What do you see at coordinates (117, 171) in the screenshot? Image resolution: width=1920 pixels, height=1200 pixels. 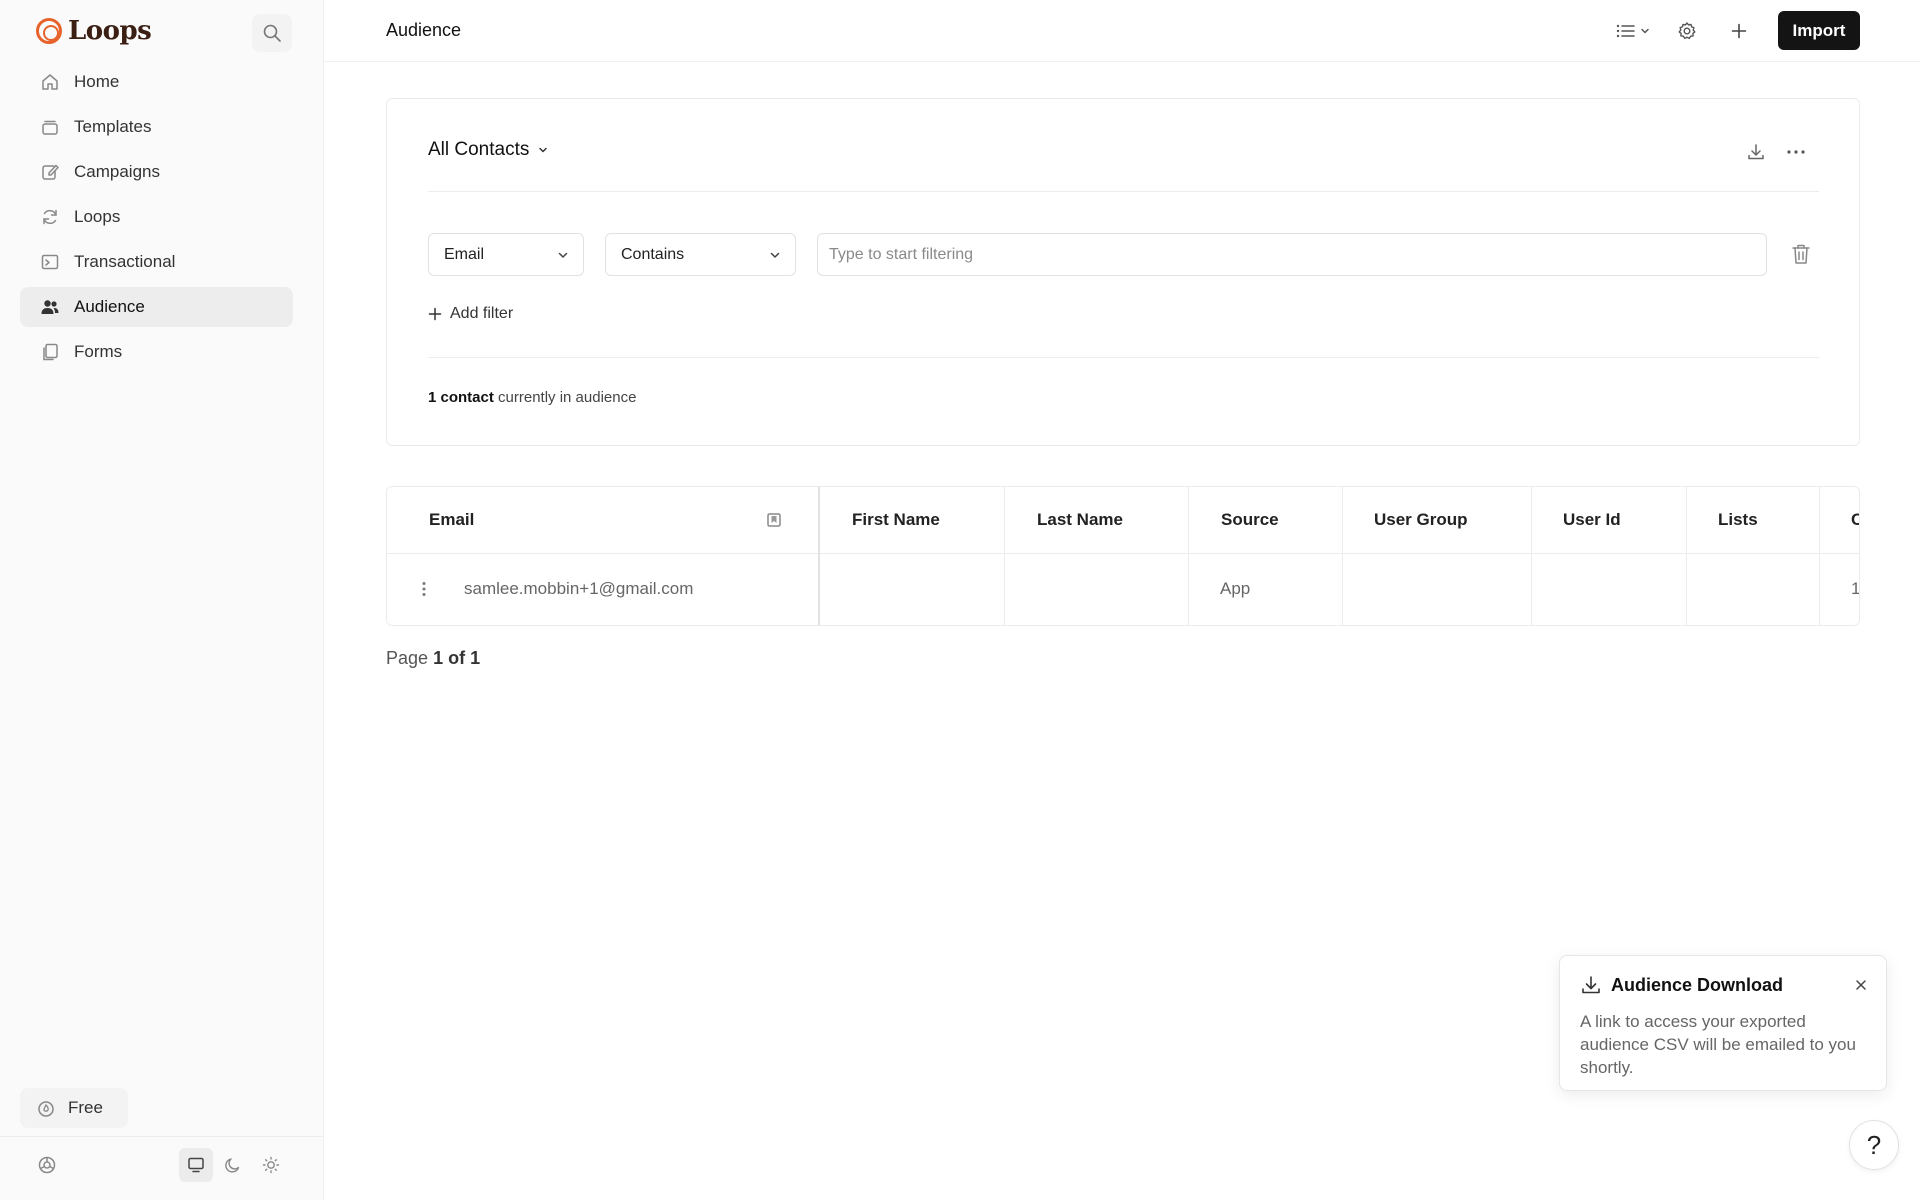 I see `sidebar-item-label: Campaigns` at bounding box center [117, 171].